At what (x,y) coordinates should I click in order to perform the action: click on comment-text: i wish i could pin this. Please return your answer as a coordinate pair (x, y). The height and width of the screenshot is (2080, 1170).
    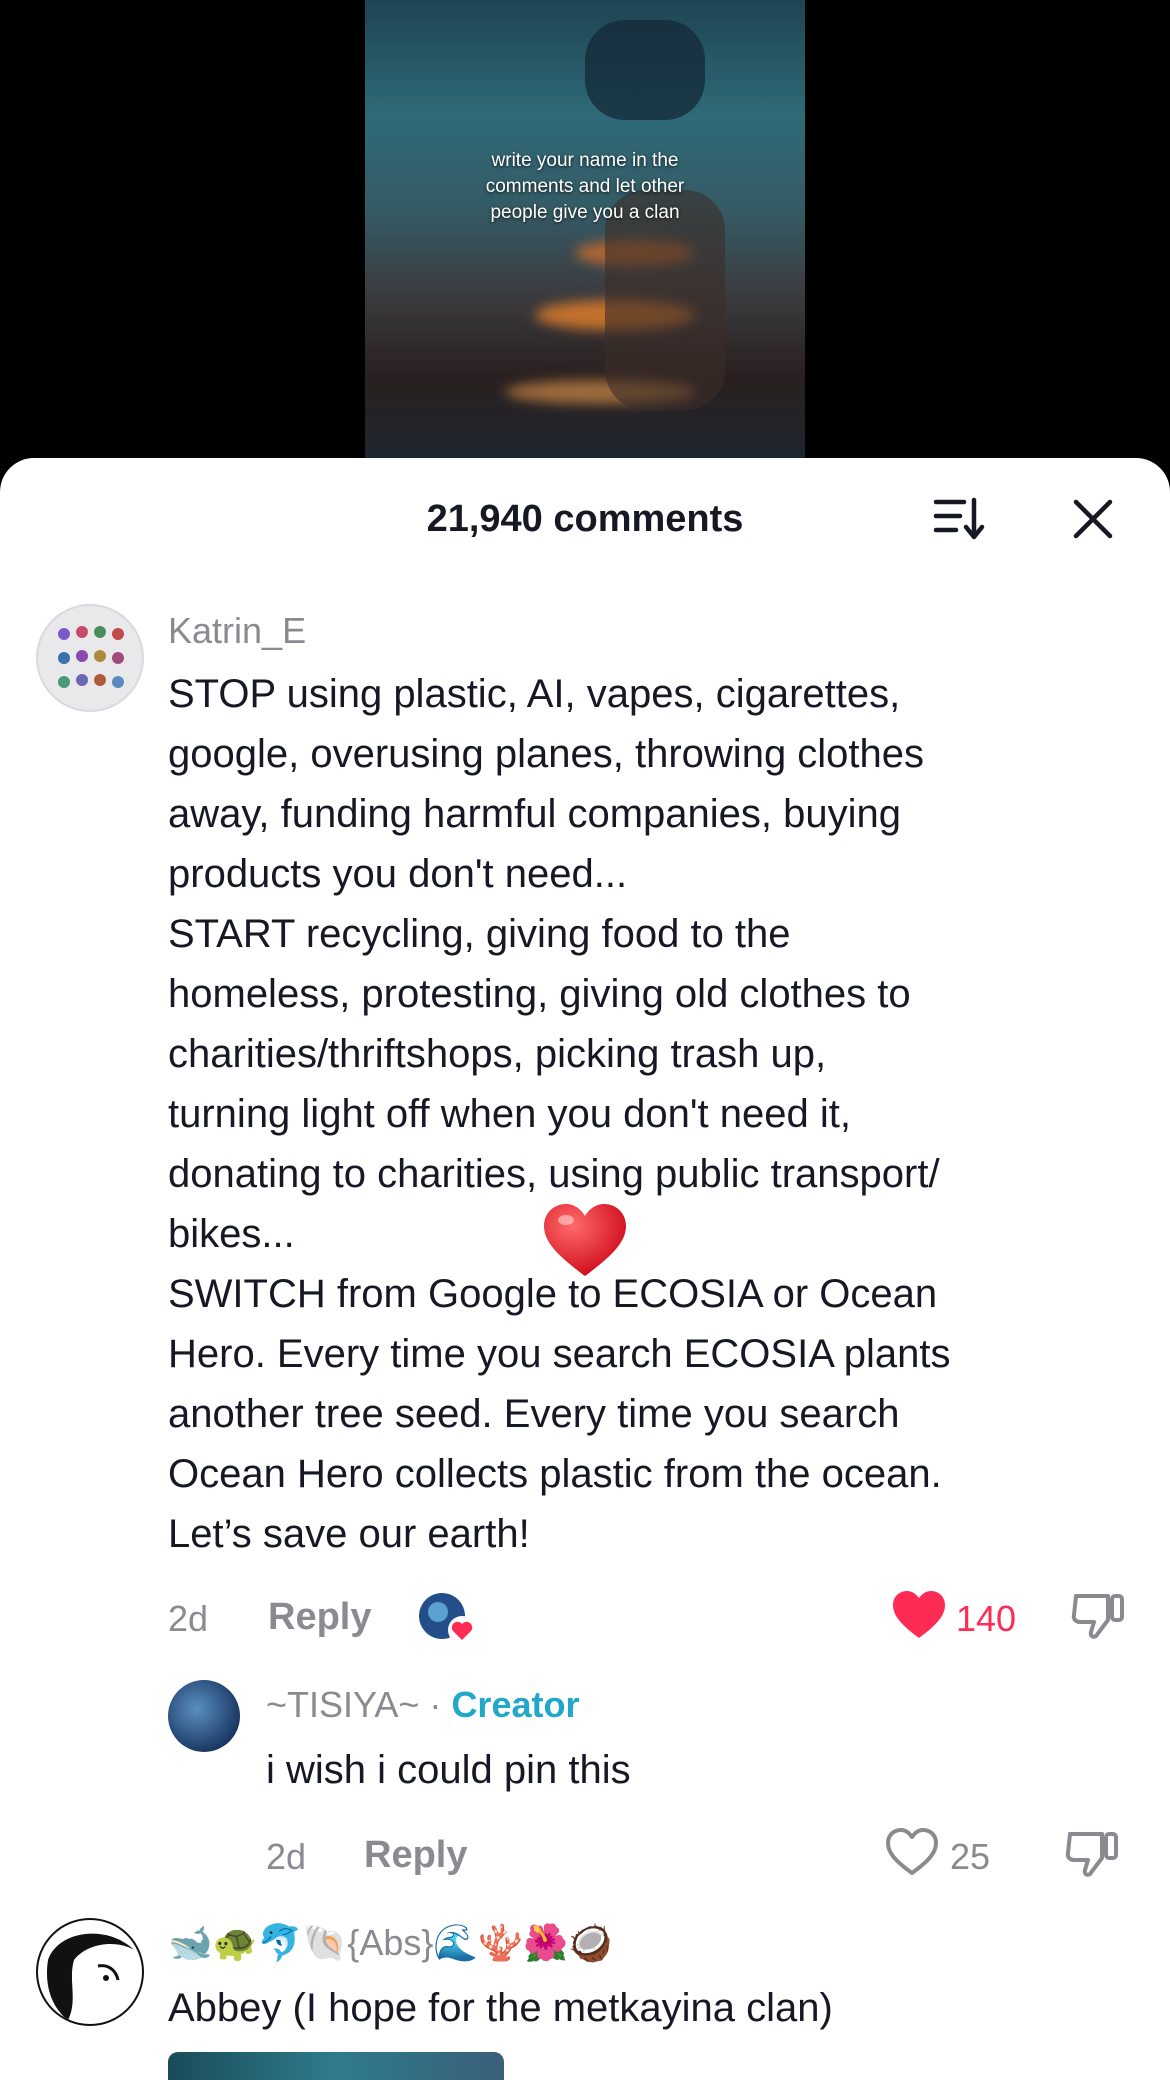
    Looking at the image, I should click on (448, 1770).